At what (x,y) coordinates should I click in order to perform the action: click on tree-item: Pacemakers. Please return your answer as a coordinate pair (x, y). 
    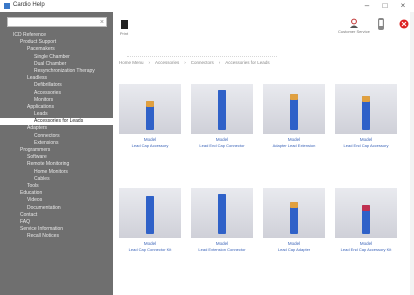
    Looking at the image, I should click on (56, 49).